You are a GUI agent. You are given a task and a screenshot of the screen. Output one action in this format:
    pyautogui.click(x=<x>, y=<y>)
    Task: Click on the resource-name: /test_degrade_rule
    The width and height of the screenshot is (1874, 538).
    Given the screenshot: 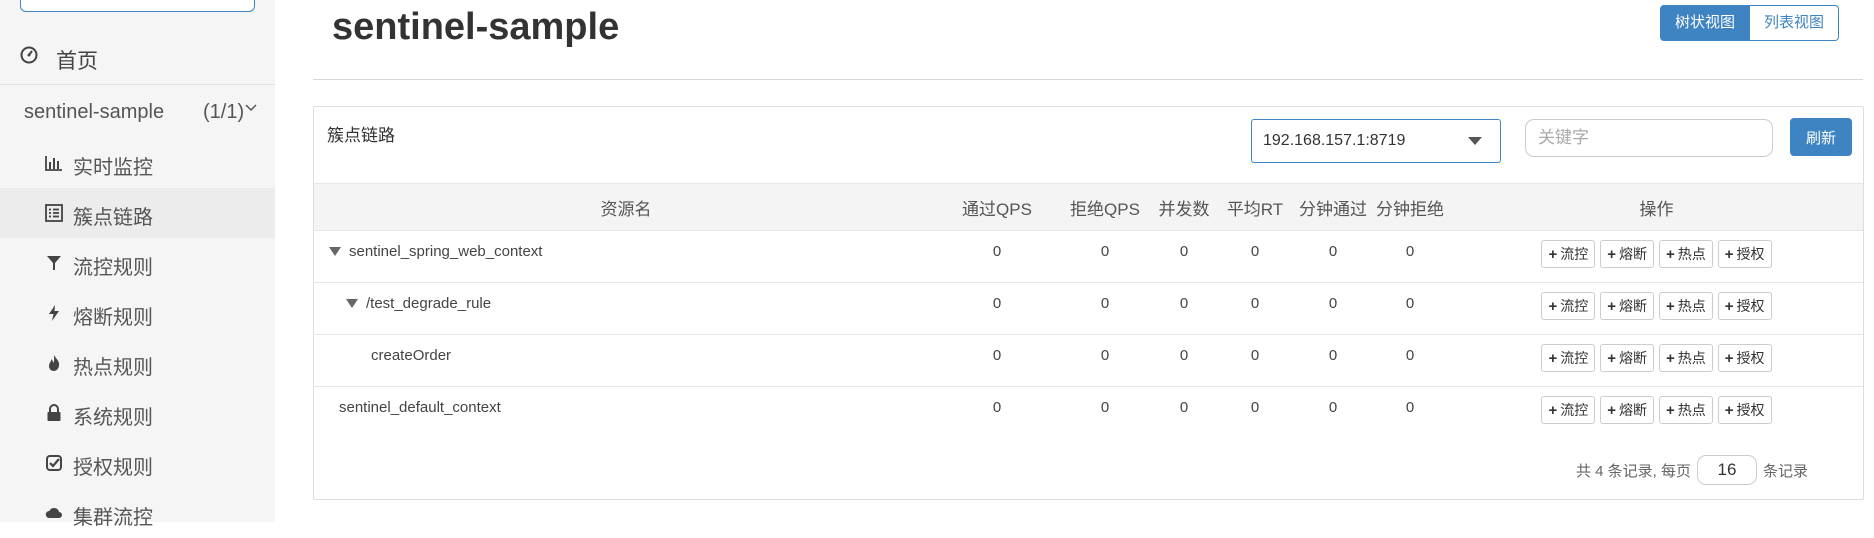 What is the action you would take?
    pyautogui.click(x=429, y=303)
    